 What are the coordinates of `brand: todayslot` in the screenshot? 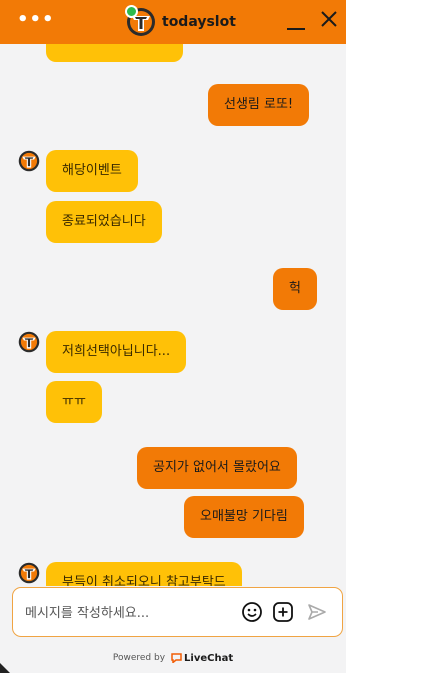 It's located at (180, 21).